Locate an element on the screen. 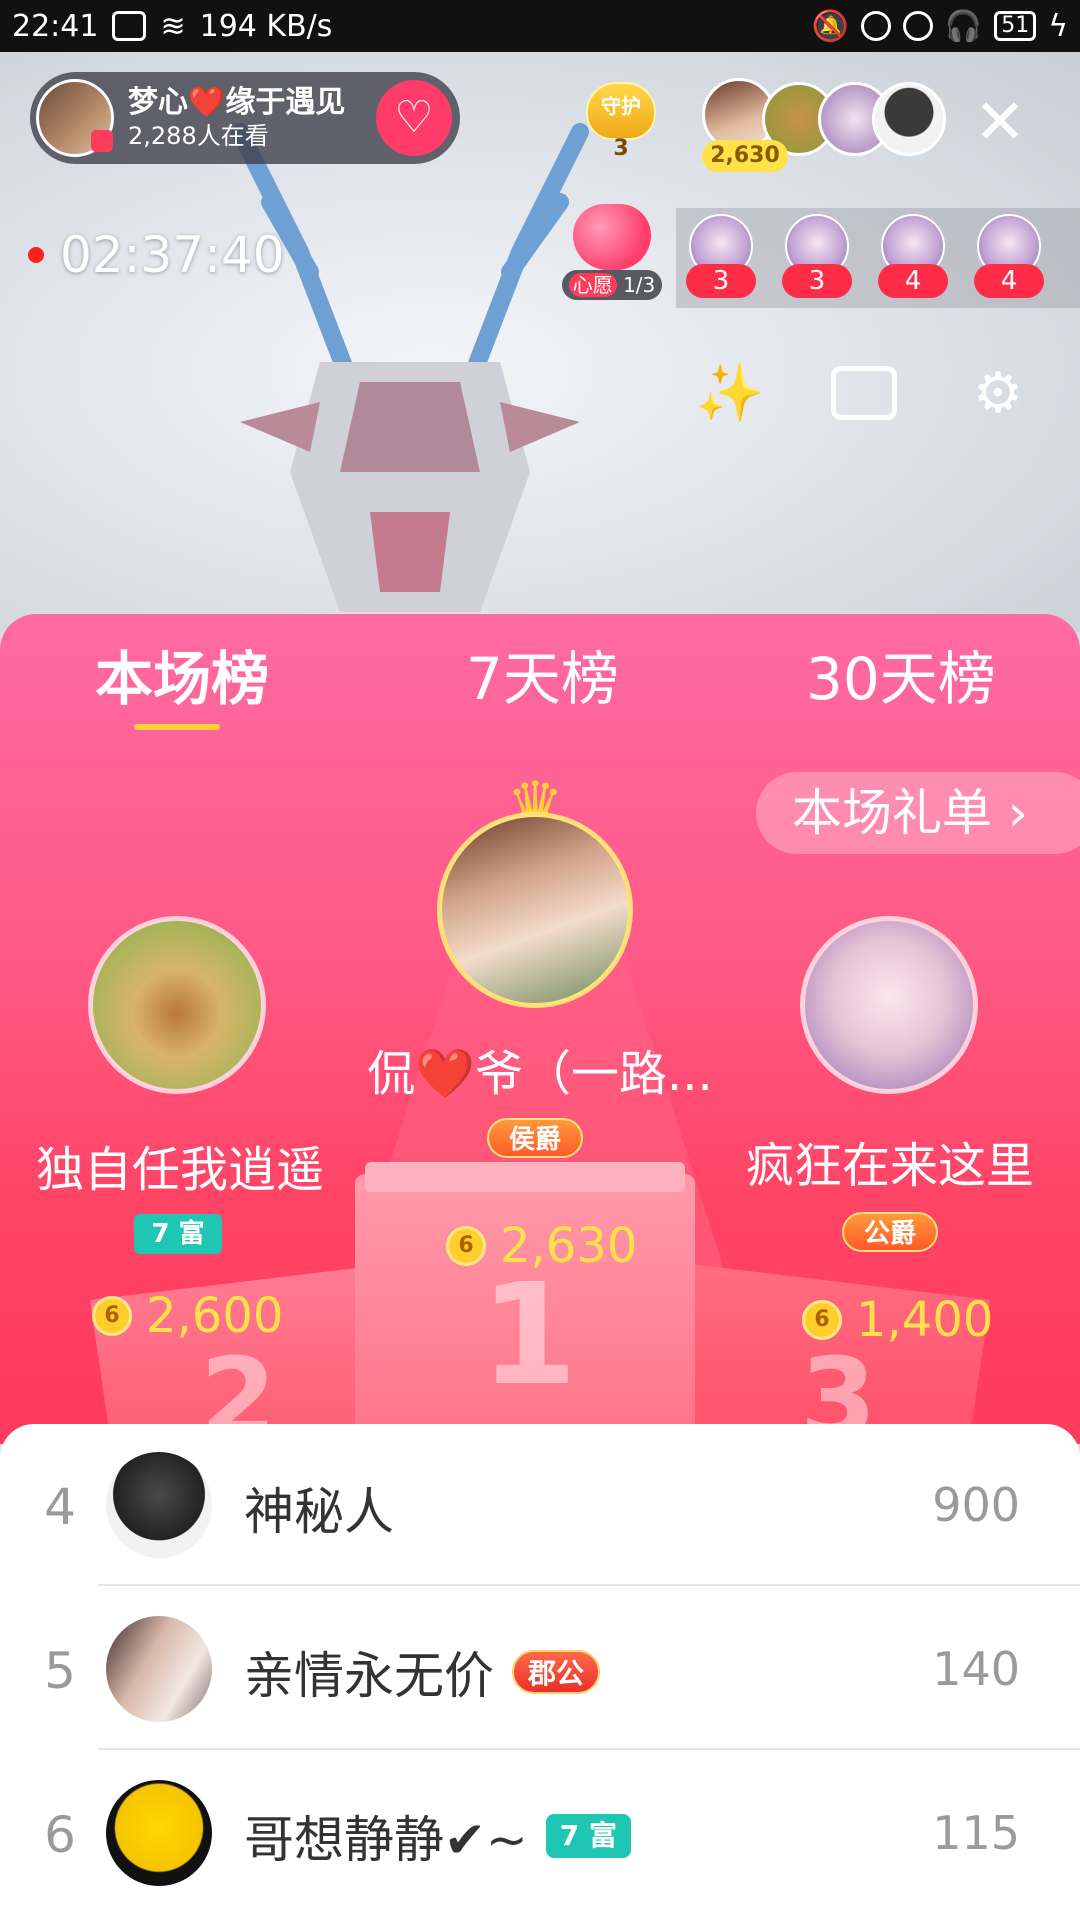 This screenshot has height=1920, width=1080. status-time: 22:41 is located at coordinates (55, 26).